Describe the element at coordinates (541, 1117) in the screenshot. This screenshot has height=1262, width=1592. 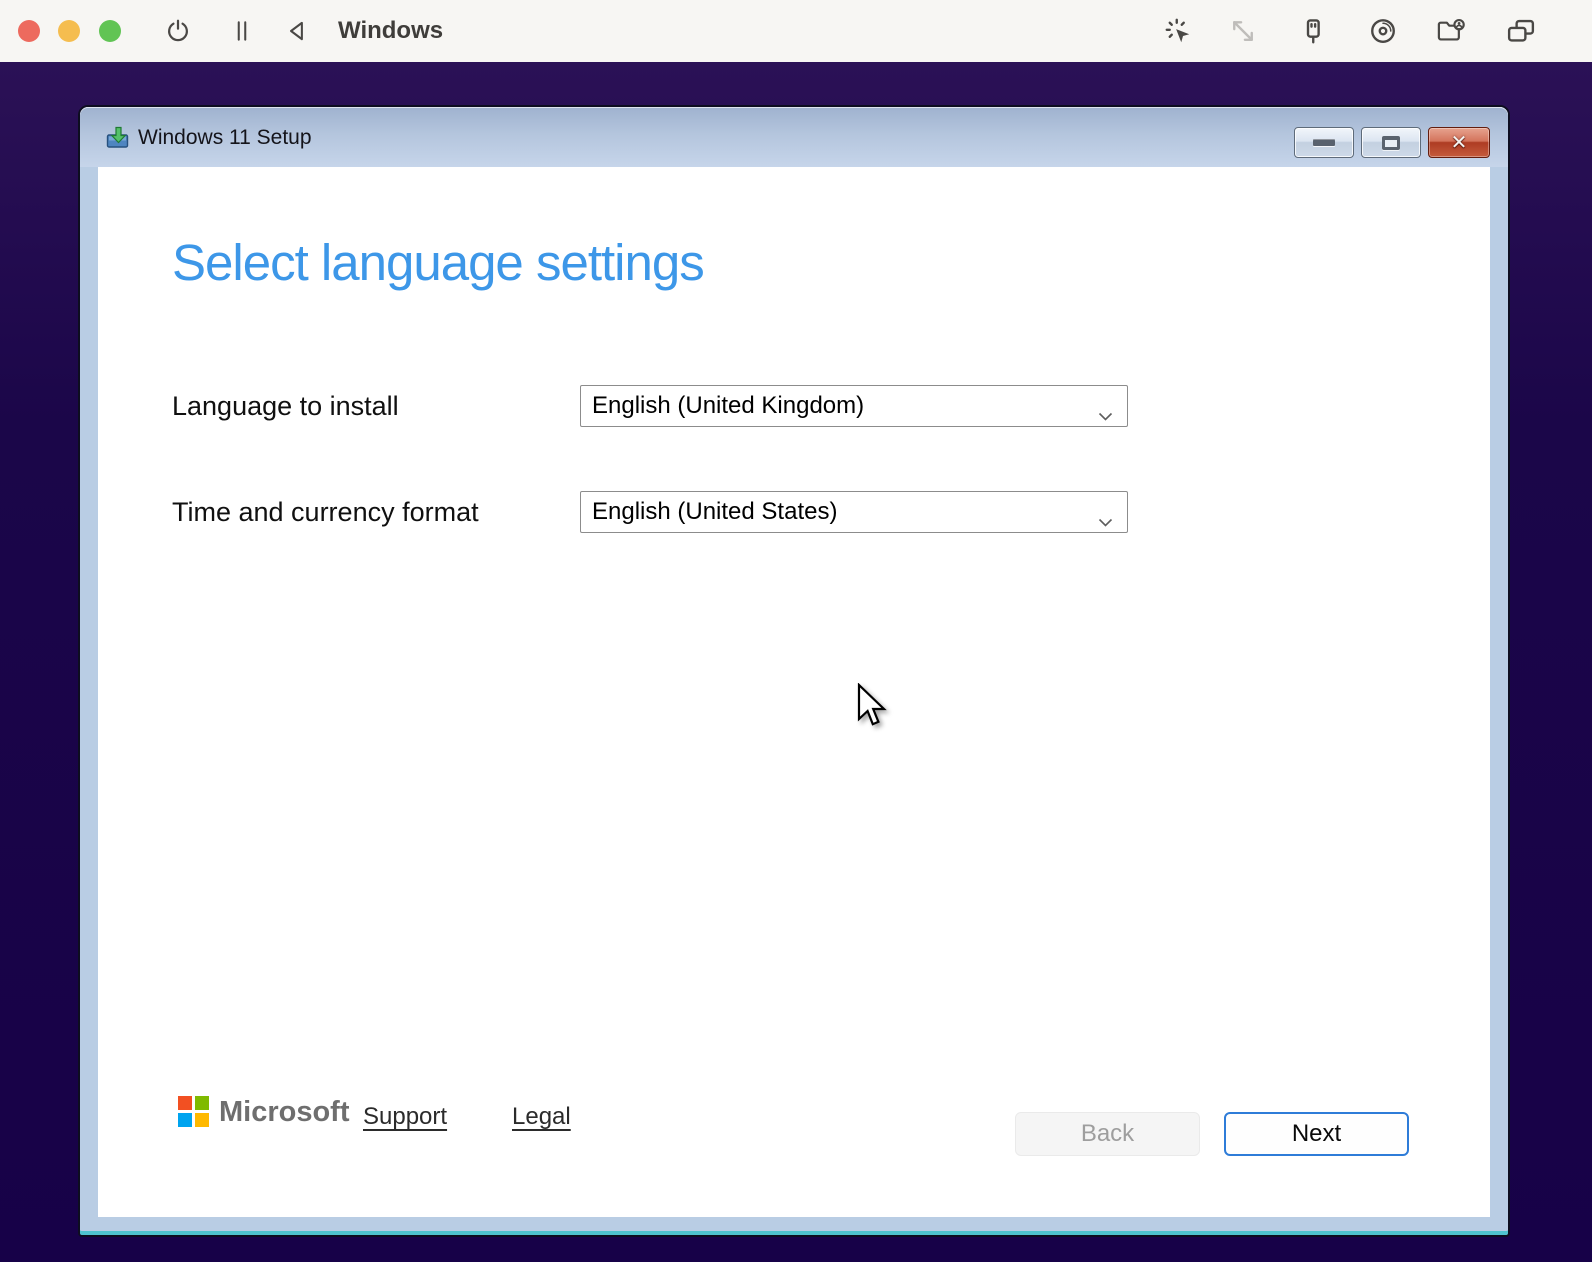
I see `legal-link: Legal` at that location.